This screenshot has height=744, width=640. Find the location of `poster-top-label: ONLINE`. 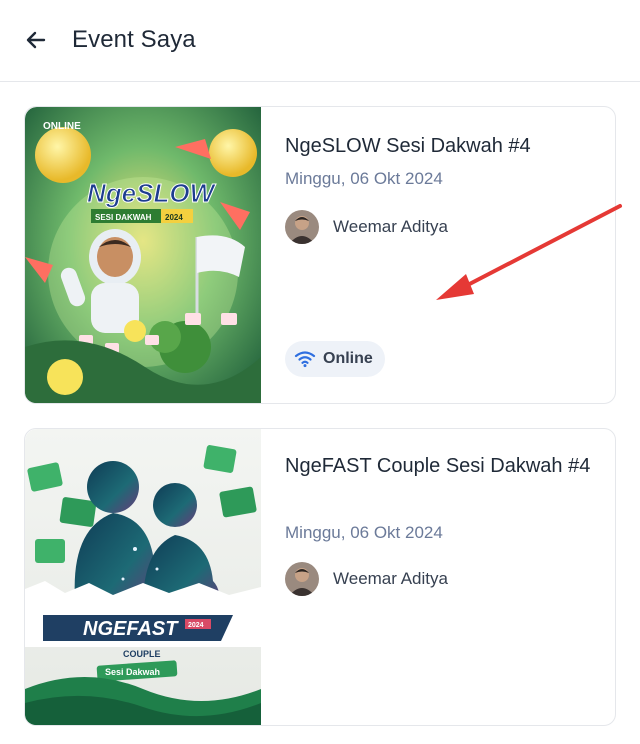

poster-top-label: ONLINE is located at coordinates (62, 126).